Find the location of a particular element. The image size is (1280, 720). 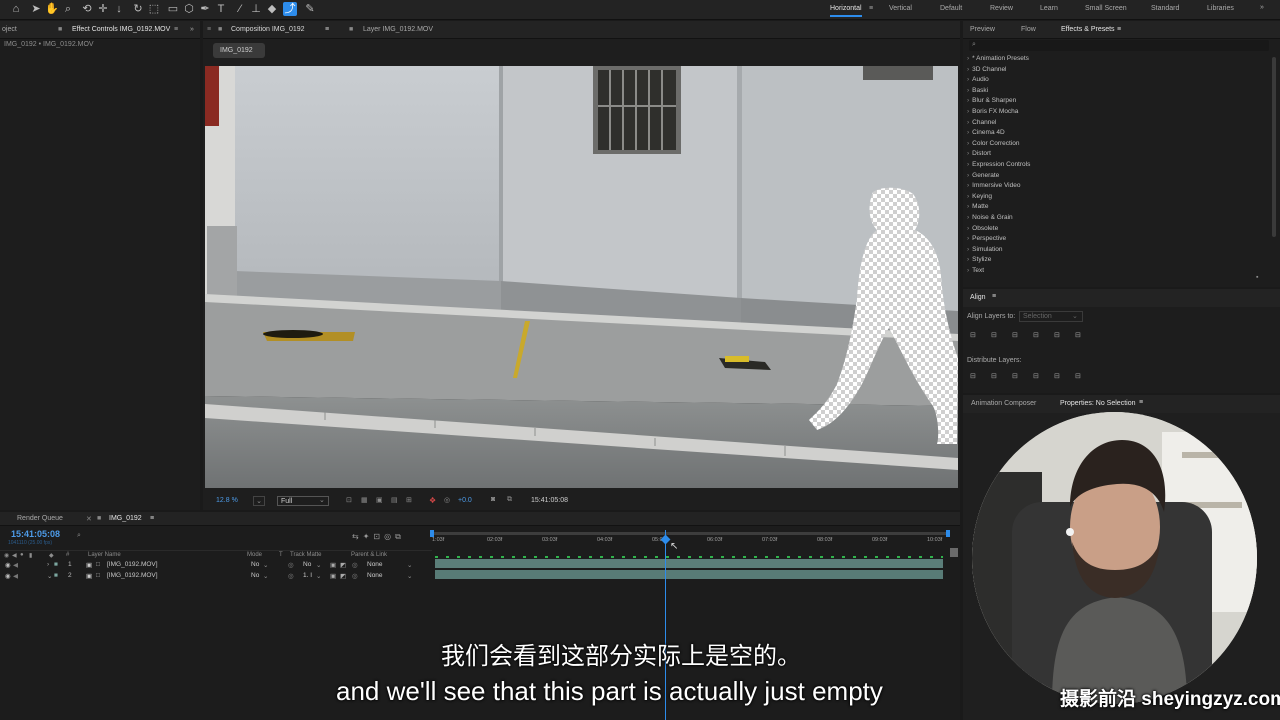

pen-tool-icon: ✒ is located at coordinates (205, 9).